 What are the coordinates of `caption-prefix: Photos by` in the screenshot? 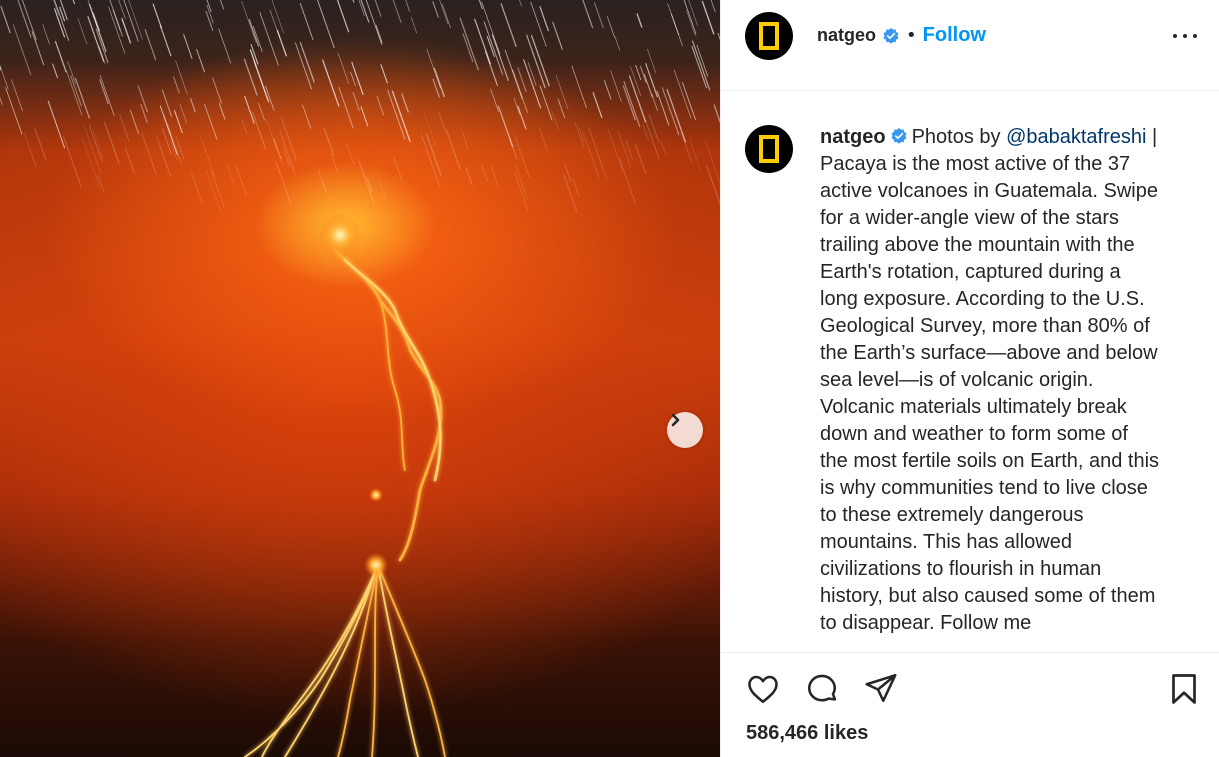 It's located at (956, 137).